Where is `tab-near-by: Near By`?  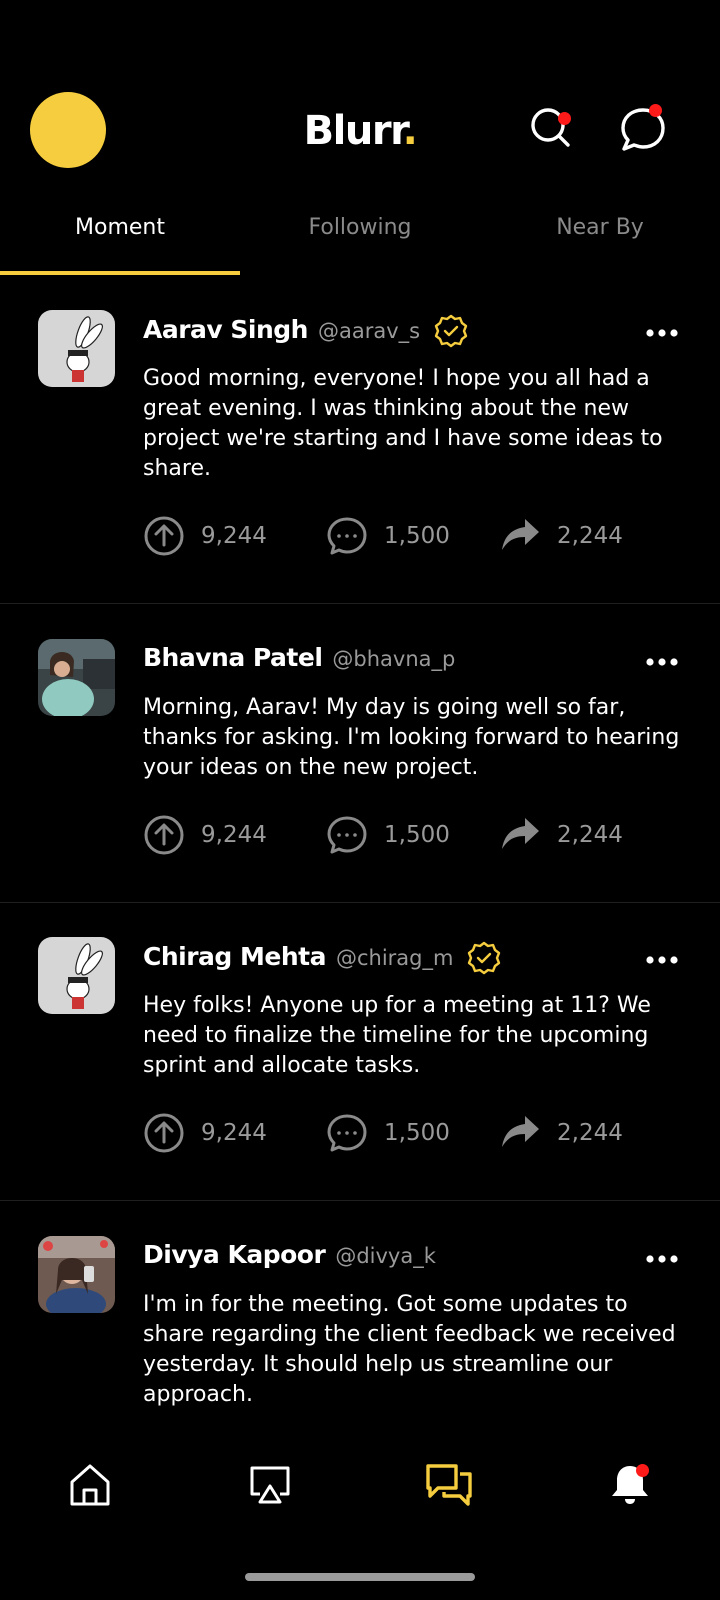
tab-near-by: Near By is located at coordinates (600, 227).